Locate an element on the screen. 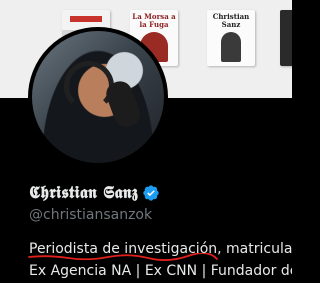  display-name: 𝕮𝖍𝖗𝖎𝖘𝖙𝖎𝖆𝖓 𝕾𝖆𝖓𝖟 is located at coordinates (84, 193).